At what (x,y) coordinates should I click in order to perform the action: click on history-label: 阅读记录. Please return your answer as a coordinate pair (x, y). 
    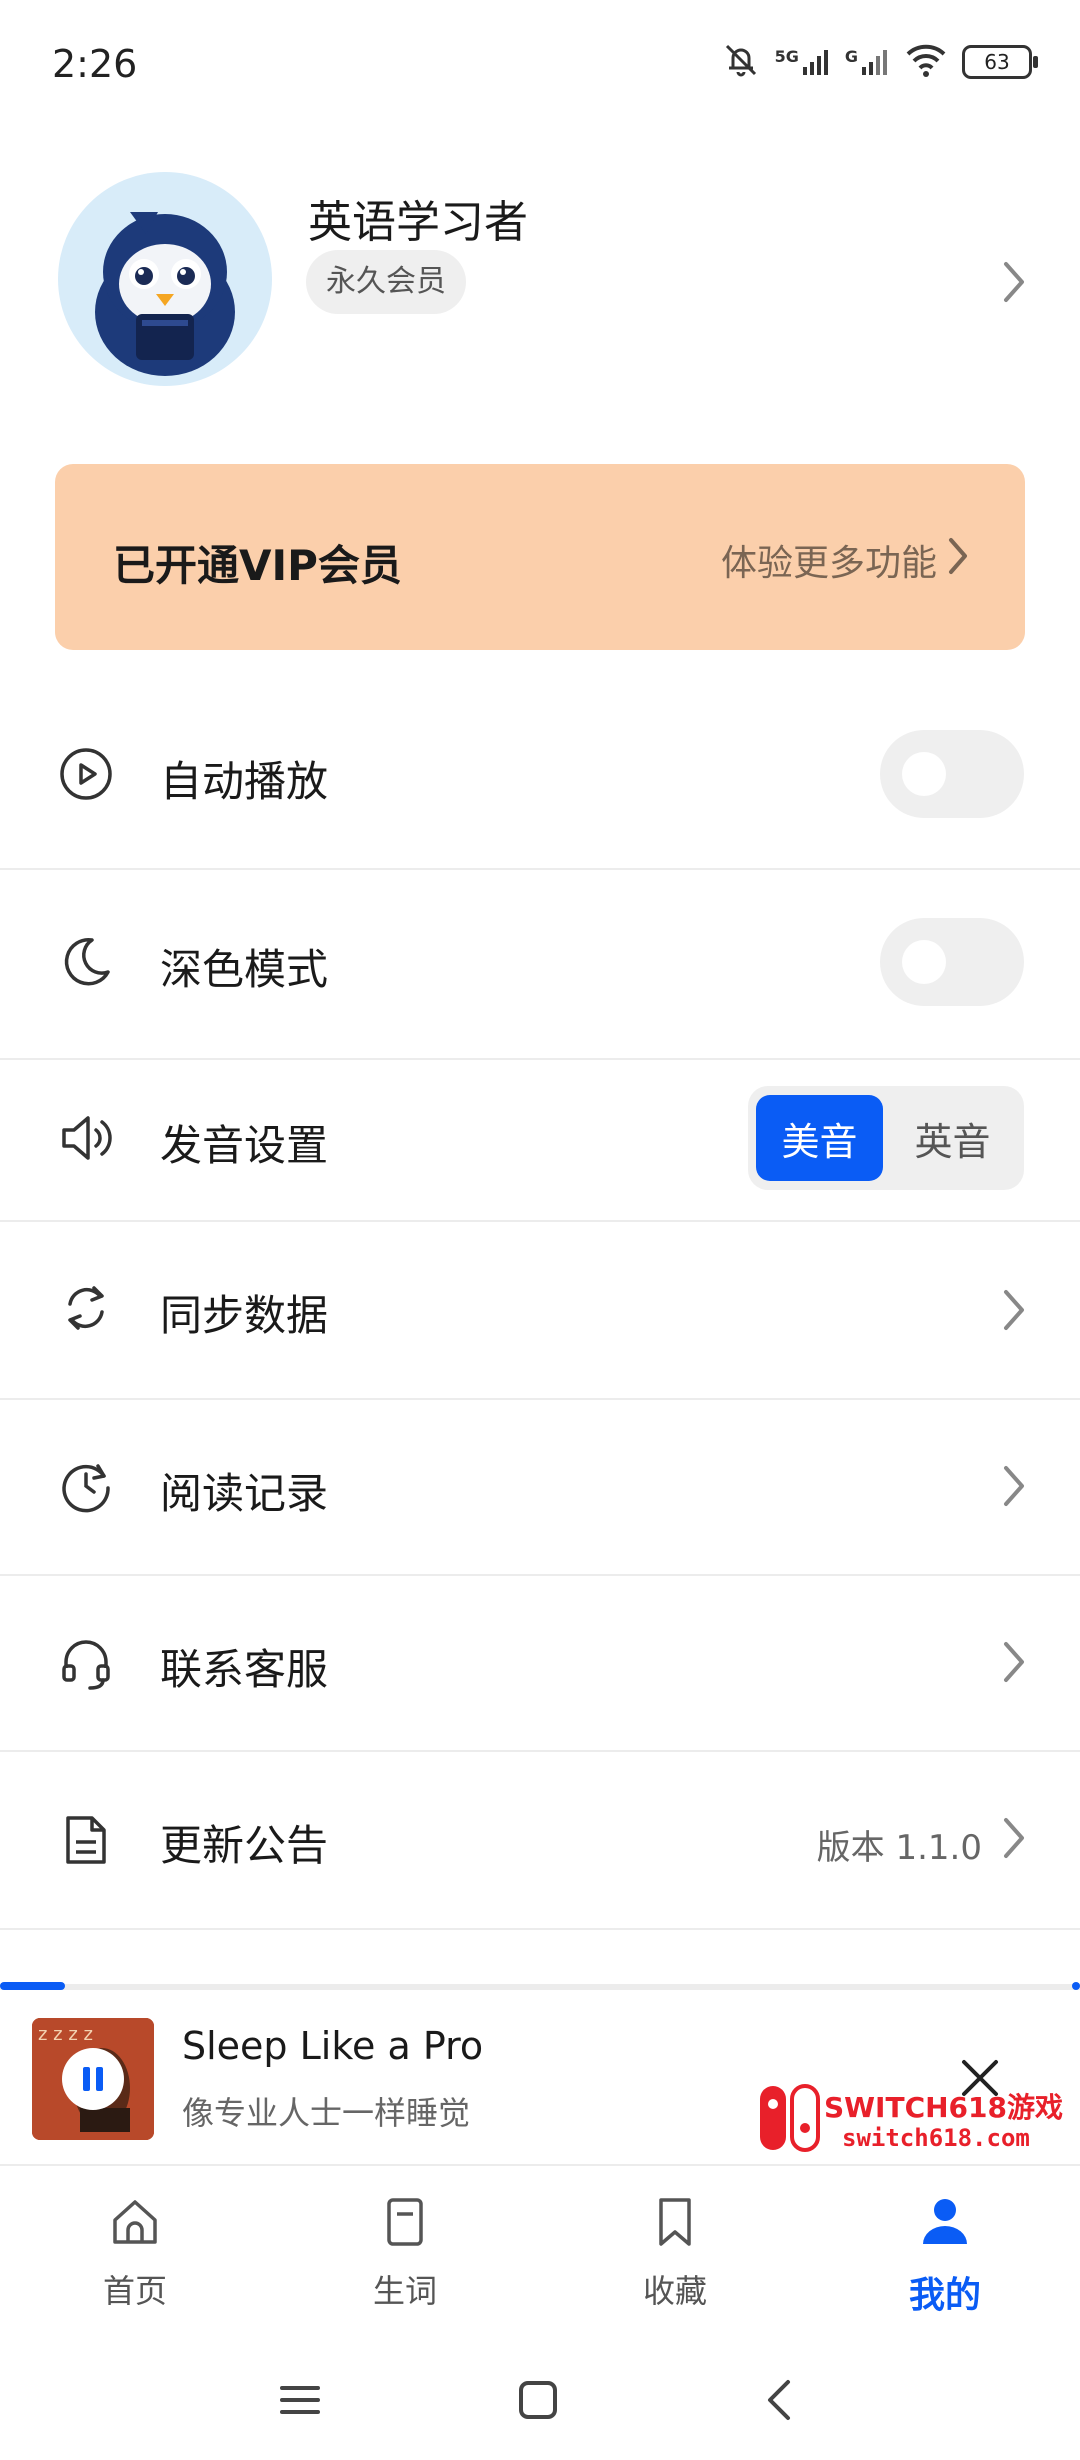
    Looking at the image, I should click on (244, 1493).